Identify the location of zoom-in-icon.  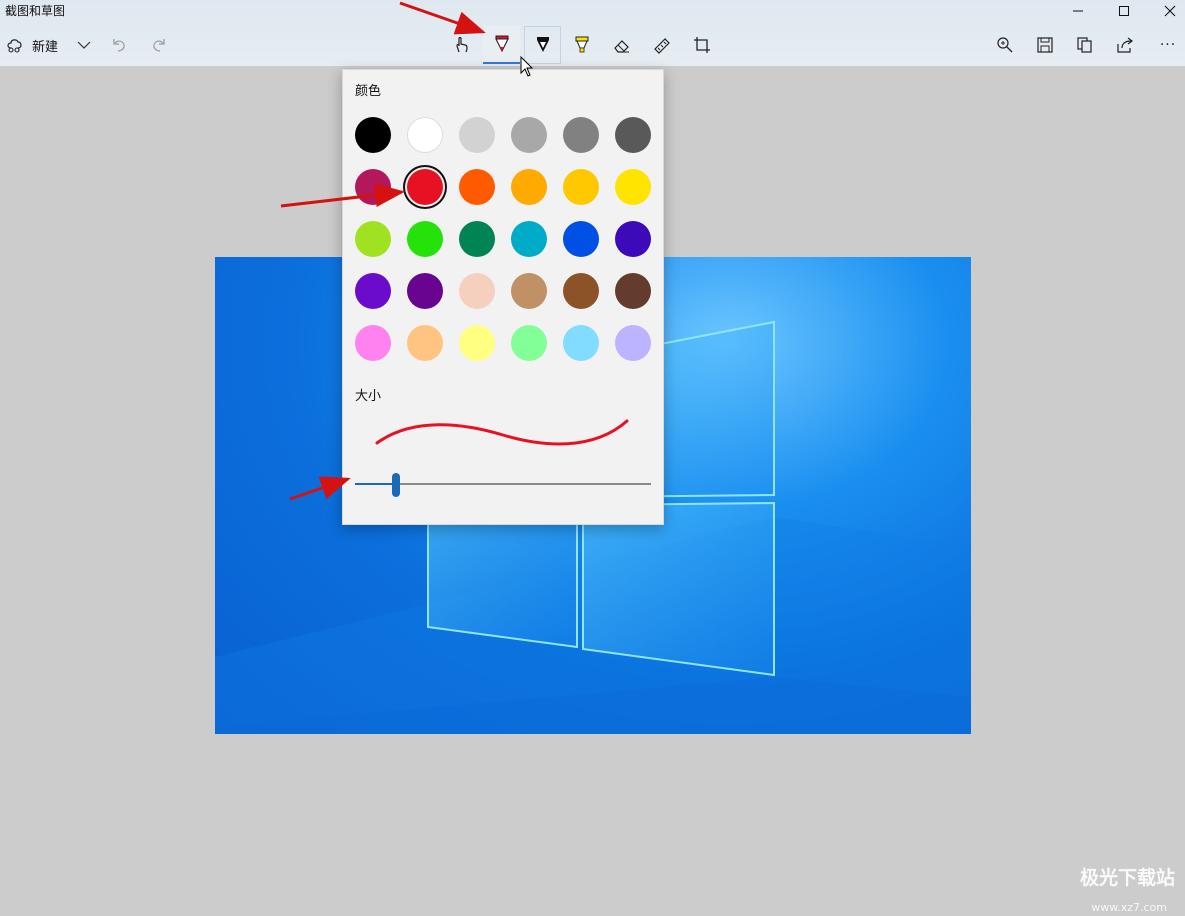
(1005, 45).